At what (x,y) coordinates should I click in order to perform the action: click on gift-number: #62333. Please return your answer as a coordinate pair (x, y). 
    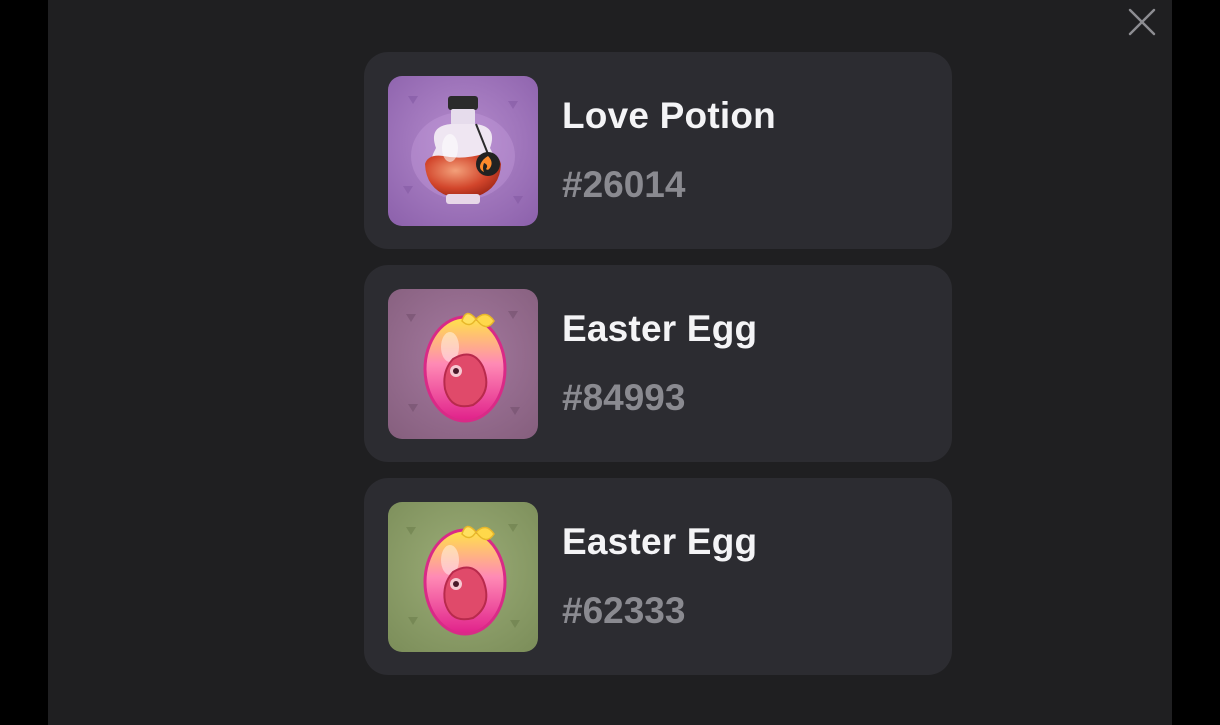
    Looking at the image, I should click on (624, 610).